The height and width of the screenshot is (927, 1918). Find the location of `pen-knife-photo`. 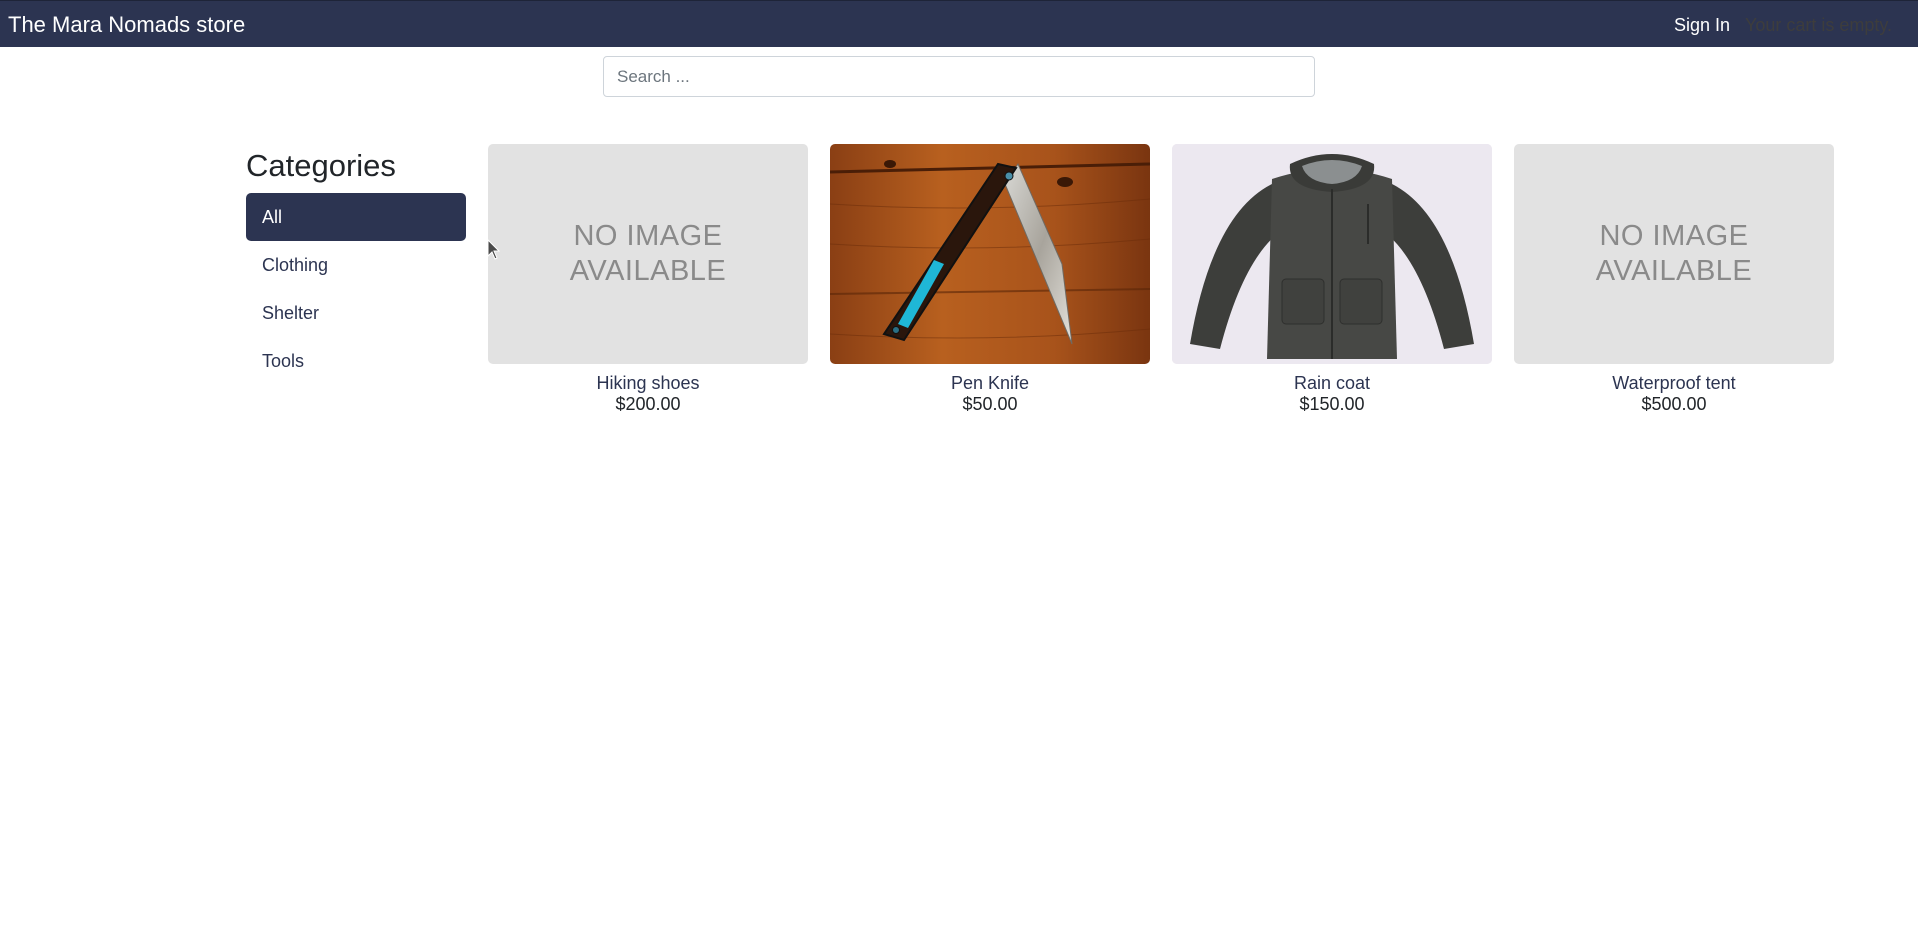

pen-knife-photo is located at coordinates (990, 254).